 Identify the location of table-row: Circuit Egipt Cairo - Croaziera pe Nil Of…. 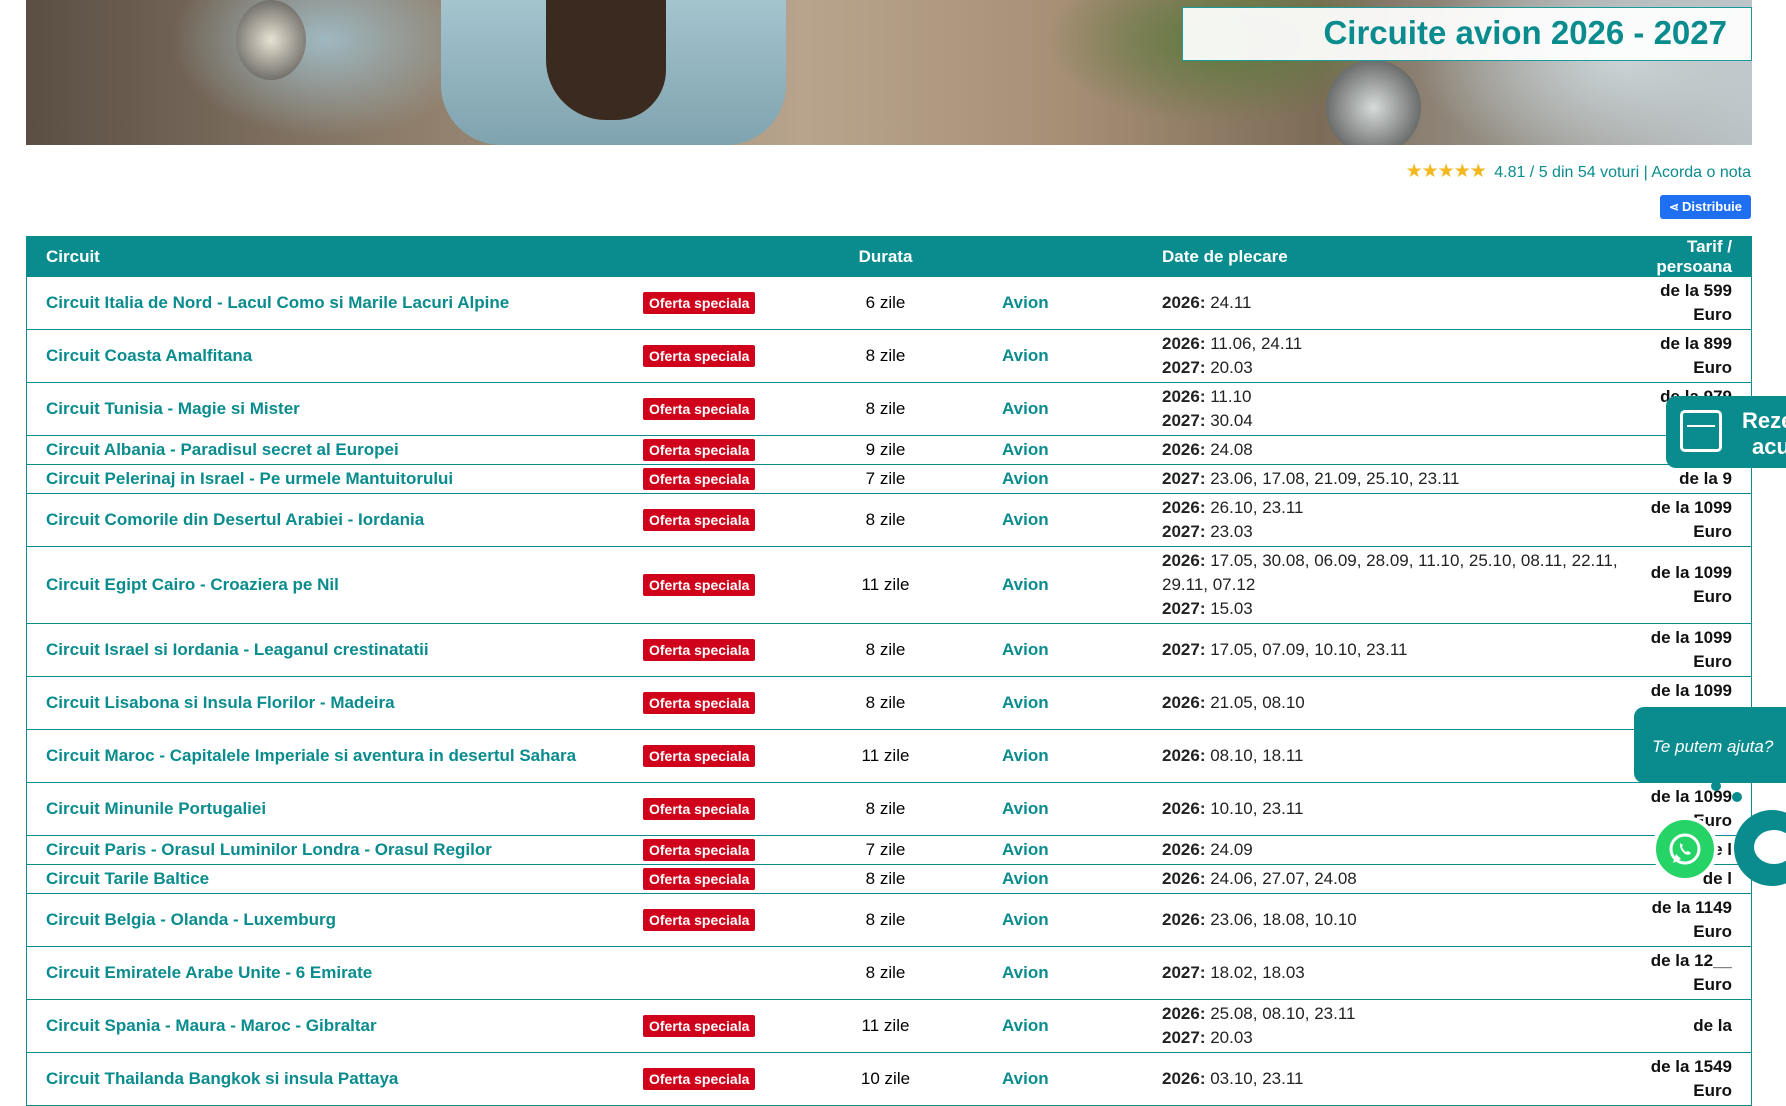
(889, 585).